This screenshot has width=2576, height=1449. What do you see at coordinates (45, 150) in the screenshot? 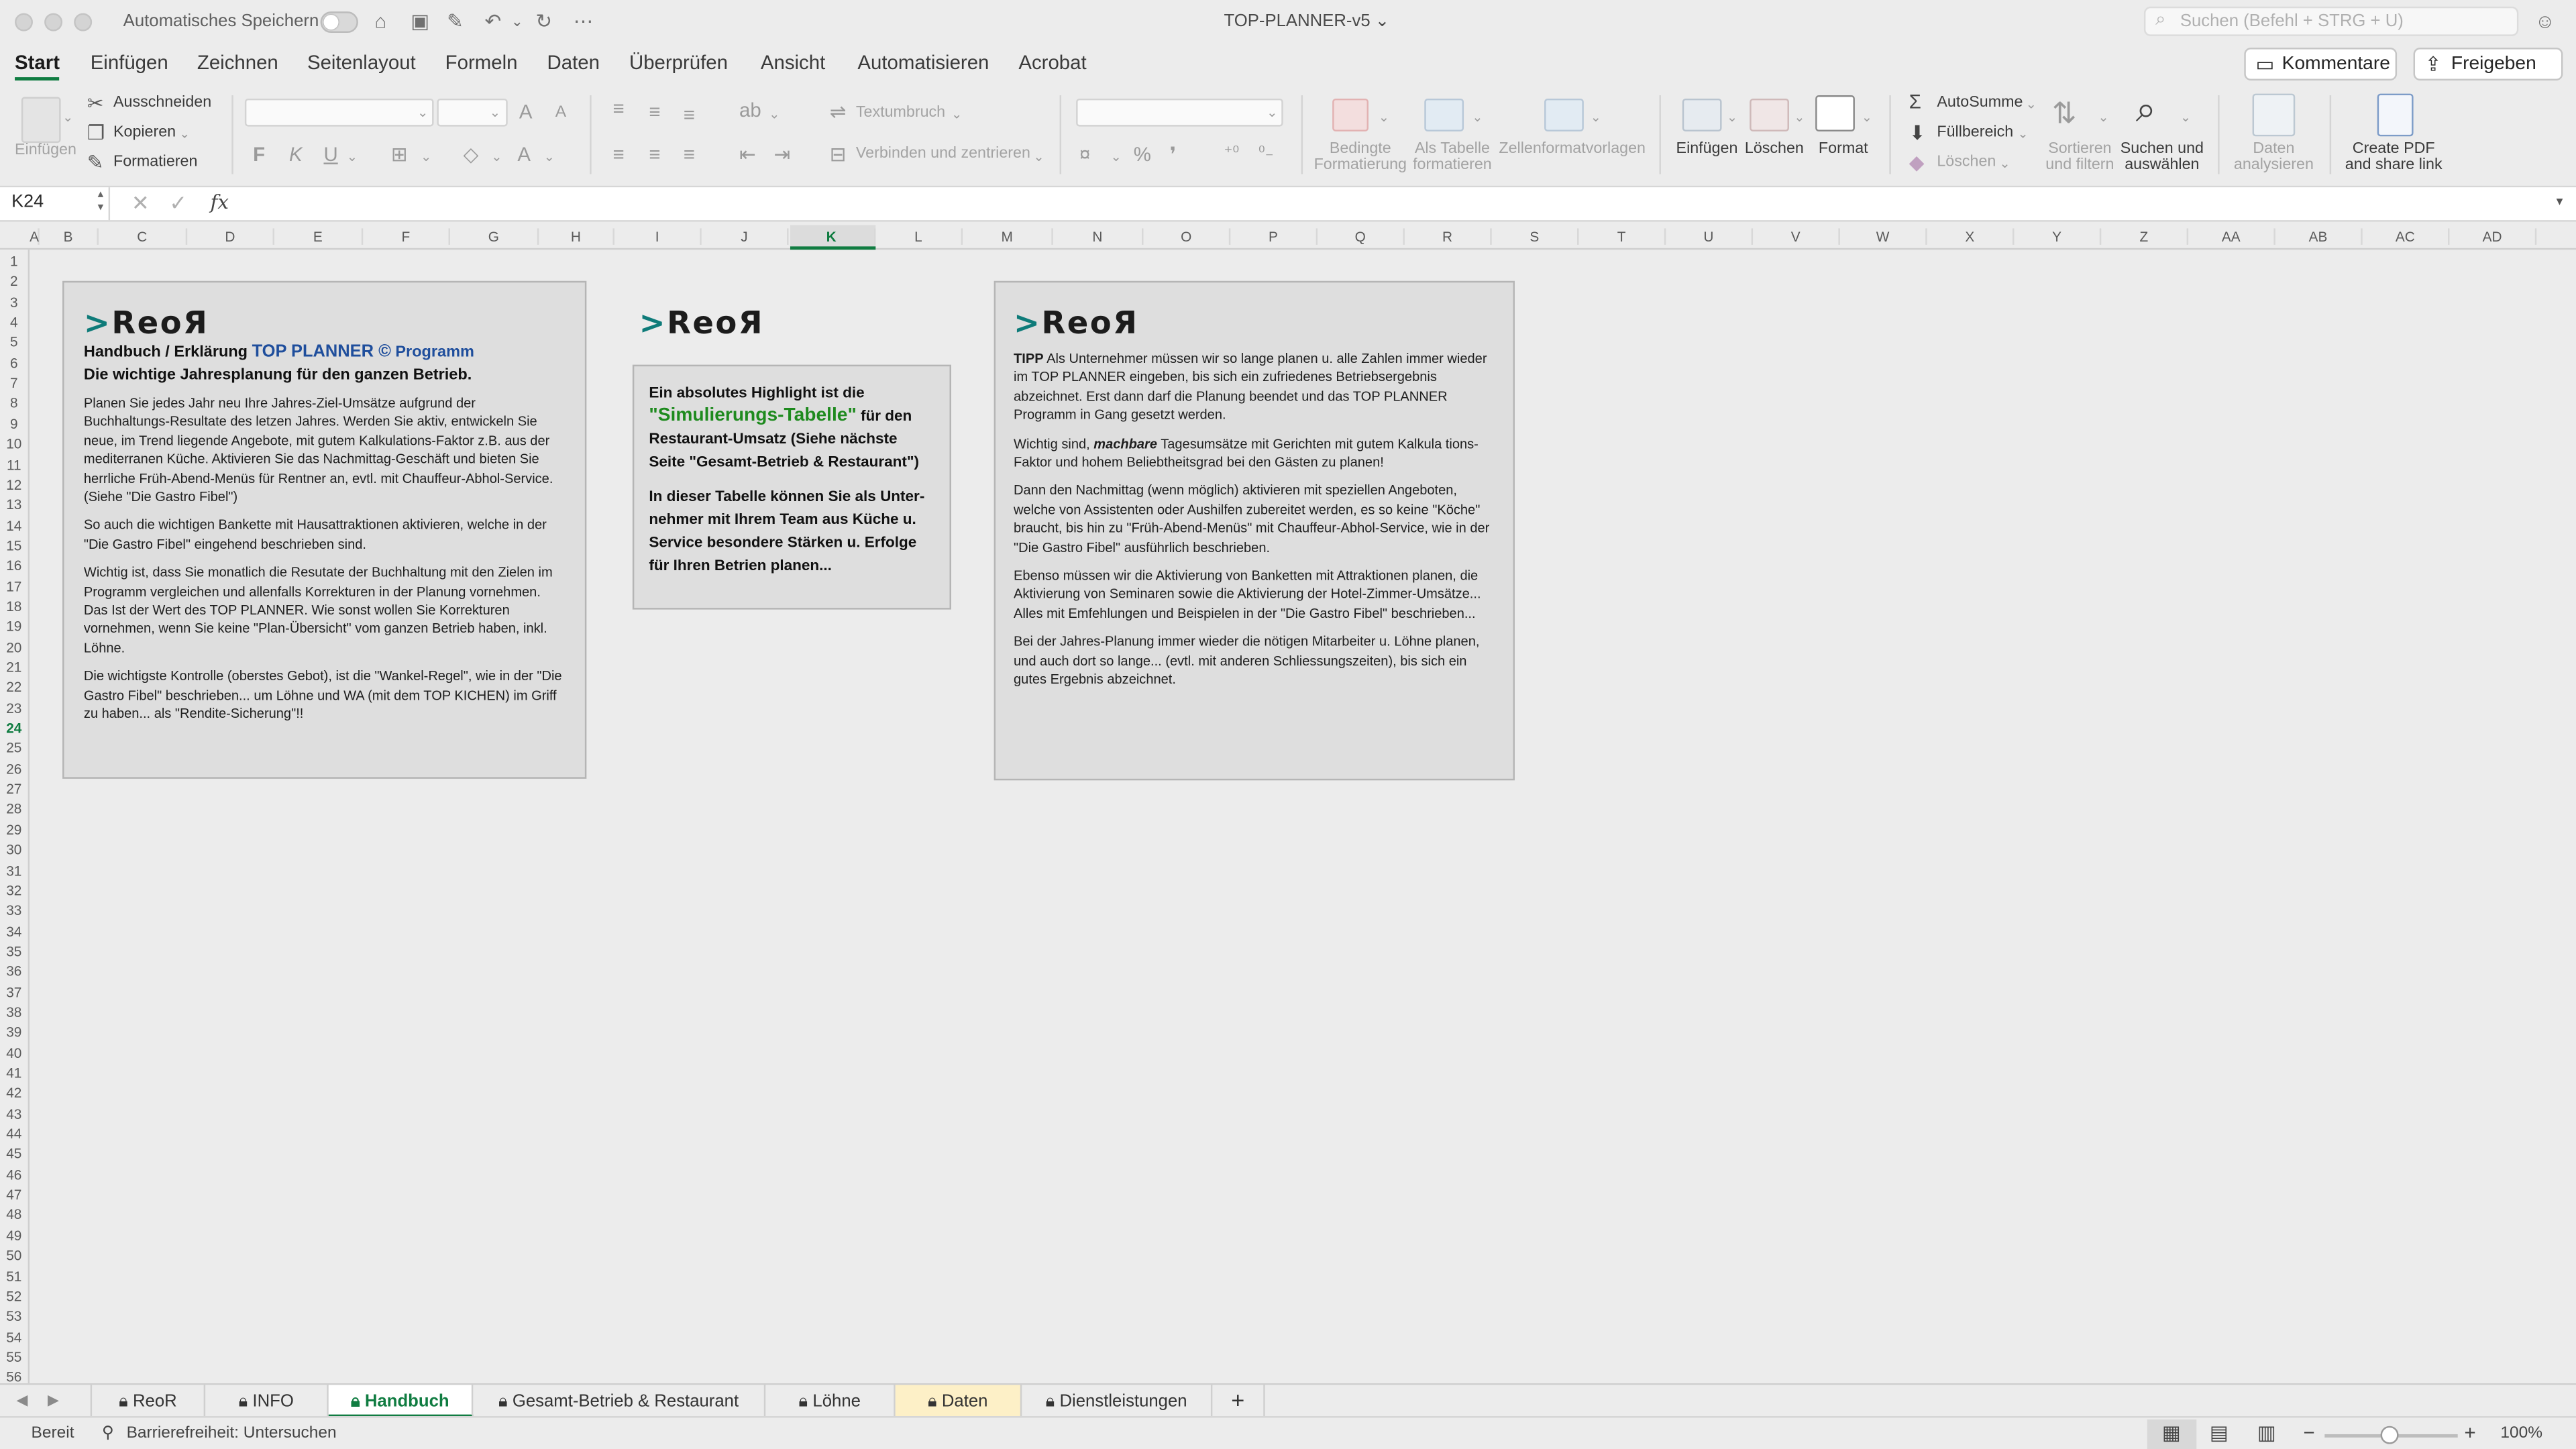
I see `paste-label: Einfügen` at bounding box center [45, 150].